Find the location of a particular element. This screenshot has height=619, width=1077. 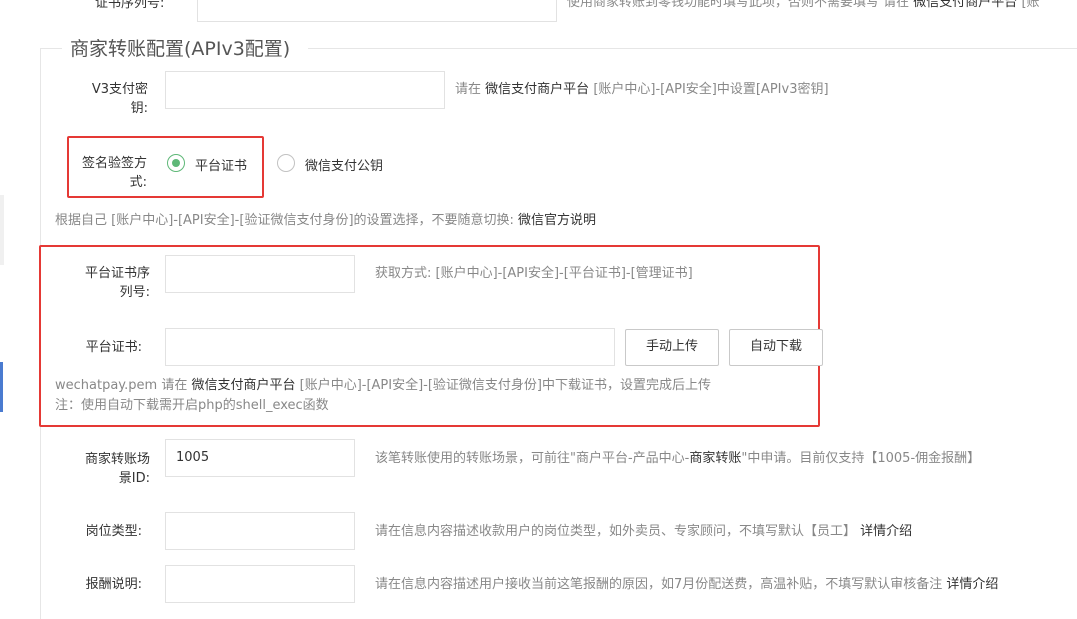

platform-serial-input is located at coordinates (260, 274).